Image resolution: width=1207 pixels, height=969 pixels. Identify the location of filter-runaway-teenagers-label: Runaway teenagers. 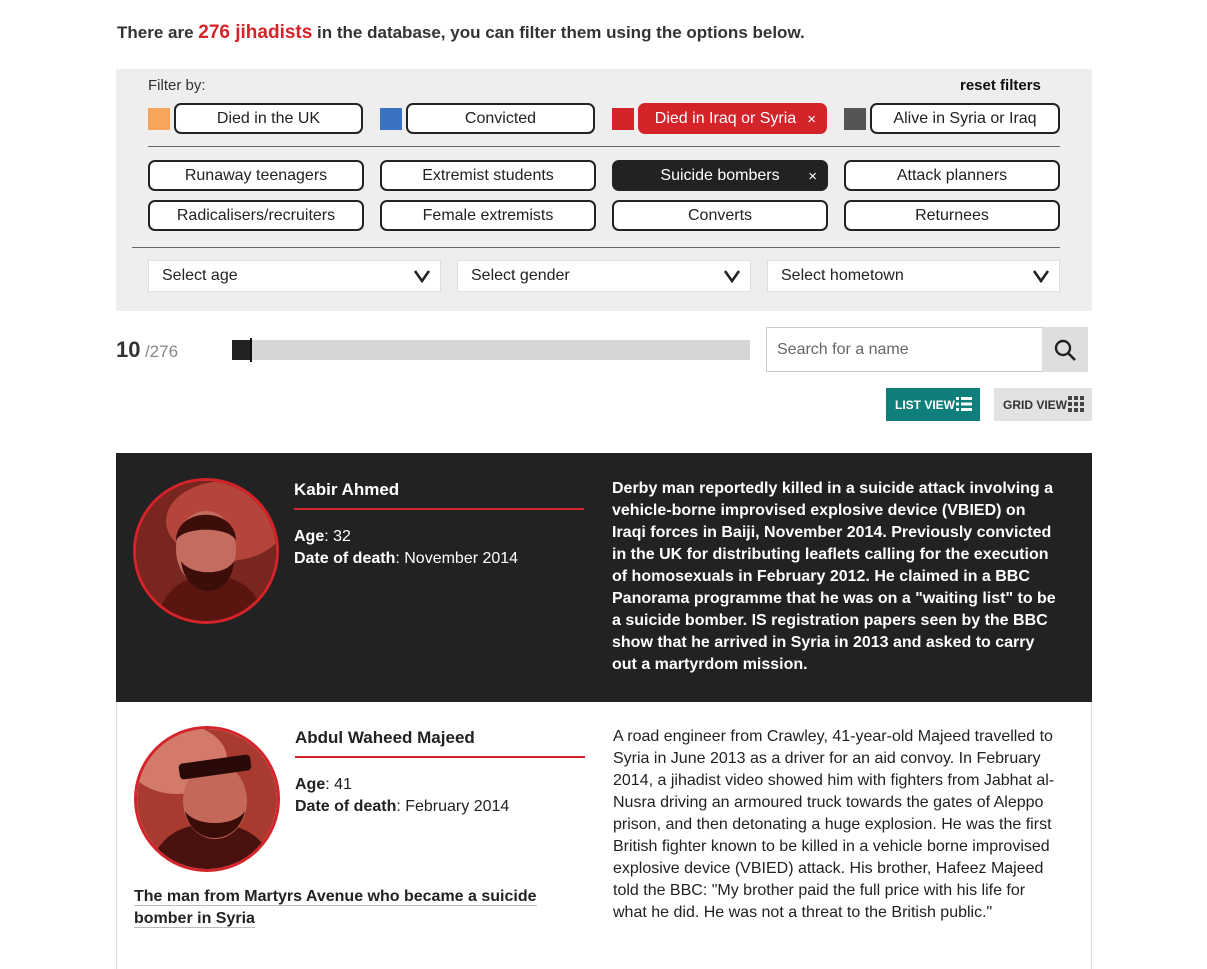
(256, 175).